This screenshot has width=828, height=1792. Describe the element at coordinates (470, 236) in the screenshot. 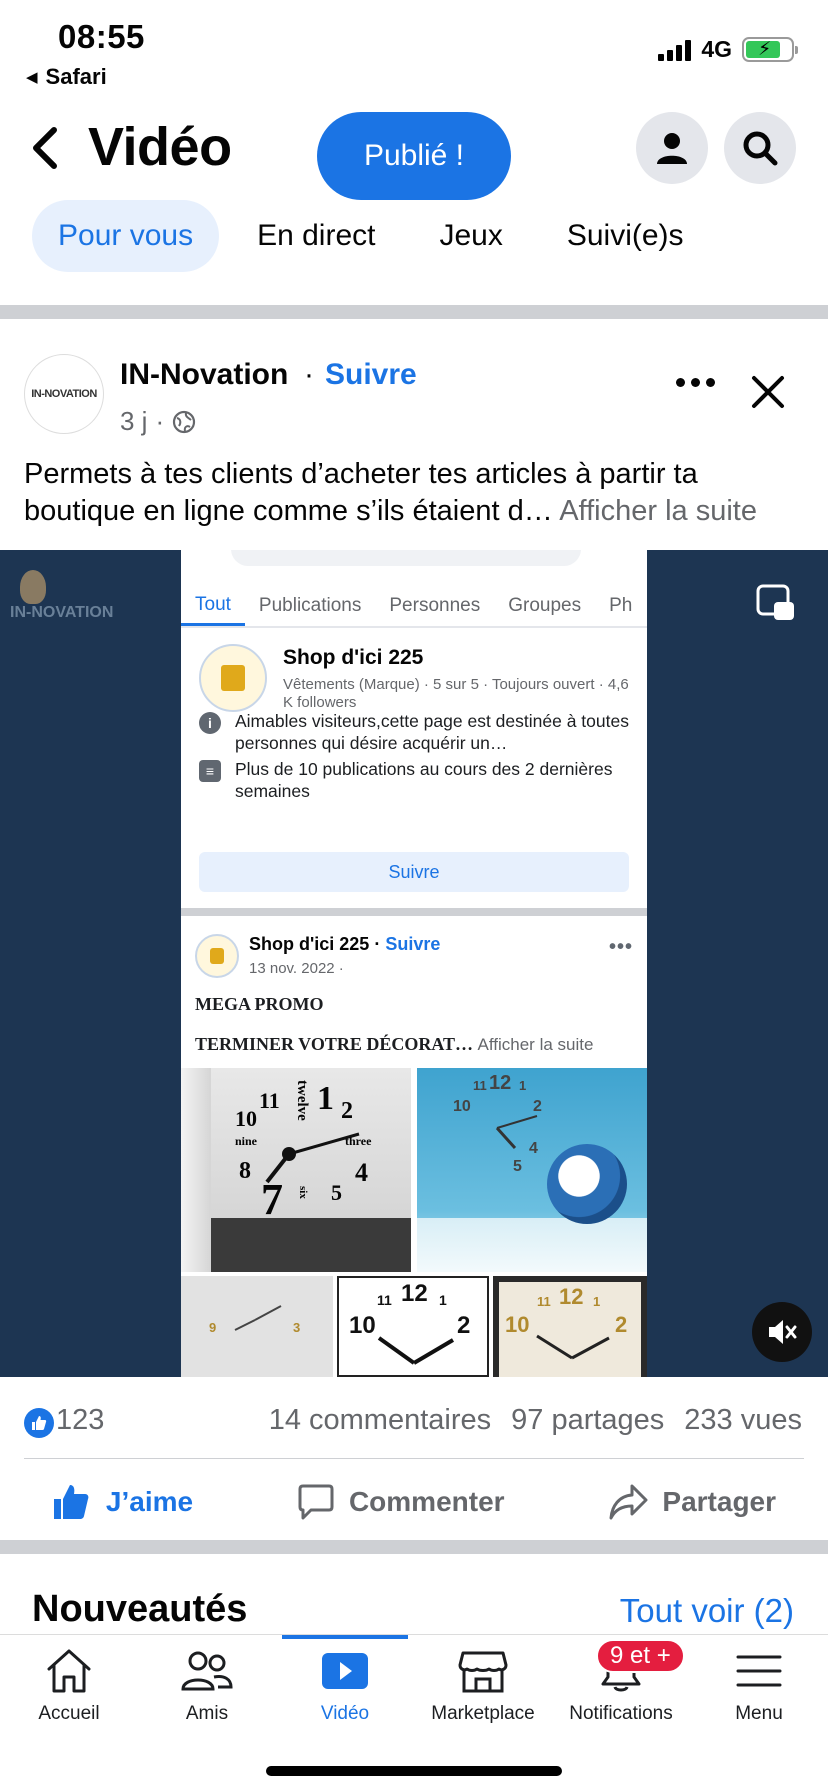

I see `tab-jeux: Jeux` at that location.